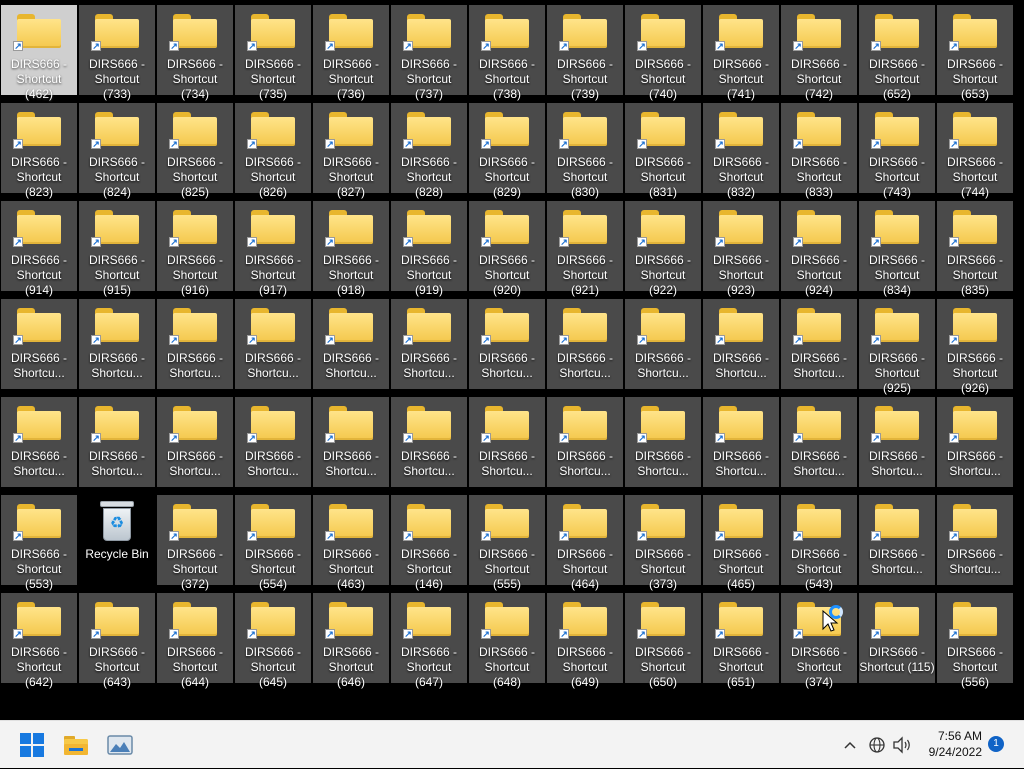 Image resolution: width=1024 pixels, height=769 pixels. Describe the element at coordinates (663, 543) in the screenshot. I see `desktop-folder-shortcut: ↗ DIRS666 - Shortcut (373)` at that location.